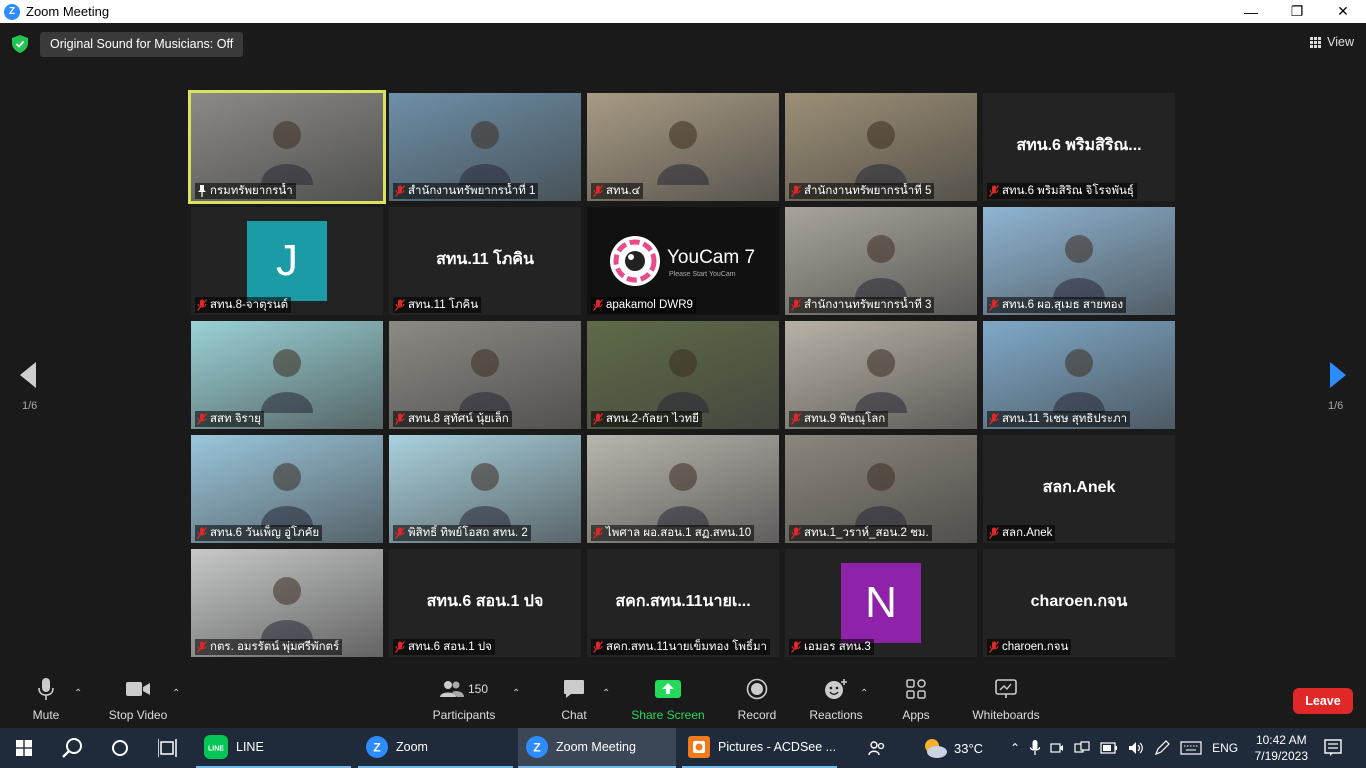  I want to click on chat-options-caret-icon: ⌃, so click(606, 693).